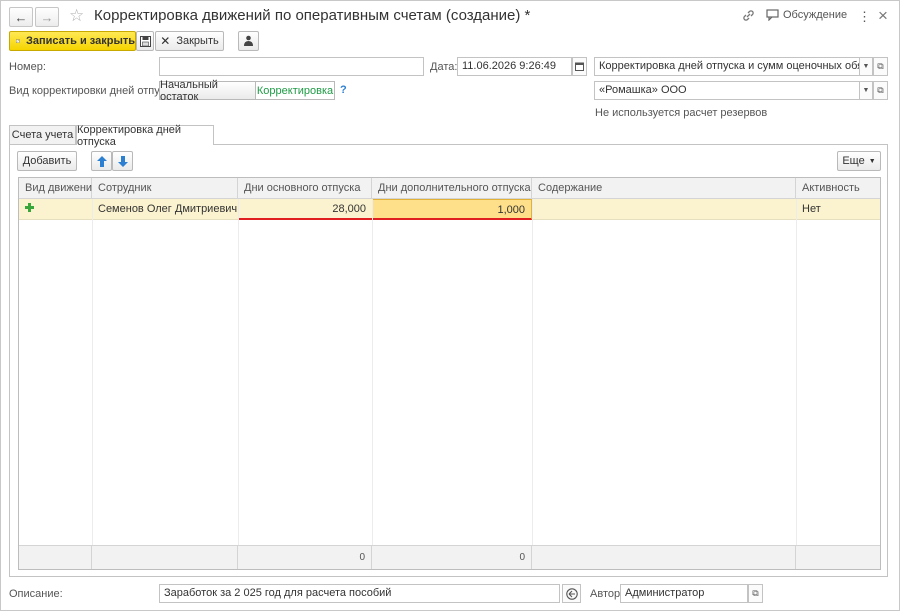 This screenshot has height=611, width=900. I want to click on table-row-extra-days-cell: 1,000, so click(452, 209).